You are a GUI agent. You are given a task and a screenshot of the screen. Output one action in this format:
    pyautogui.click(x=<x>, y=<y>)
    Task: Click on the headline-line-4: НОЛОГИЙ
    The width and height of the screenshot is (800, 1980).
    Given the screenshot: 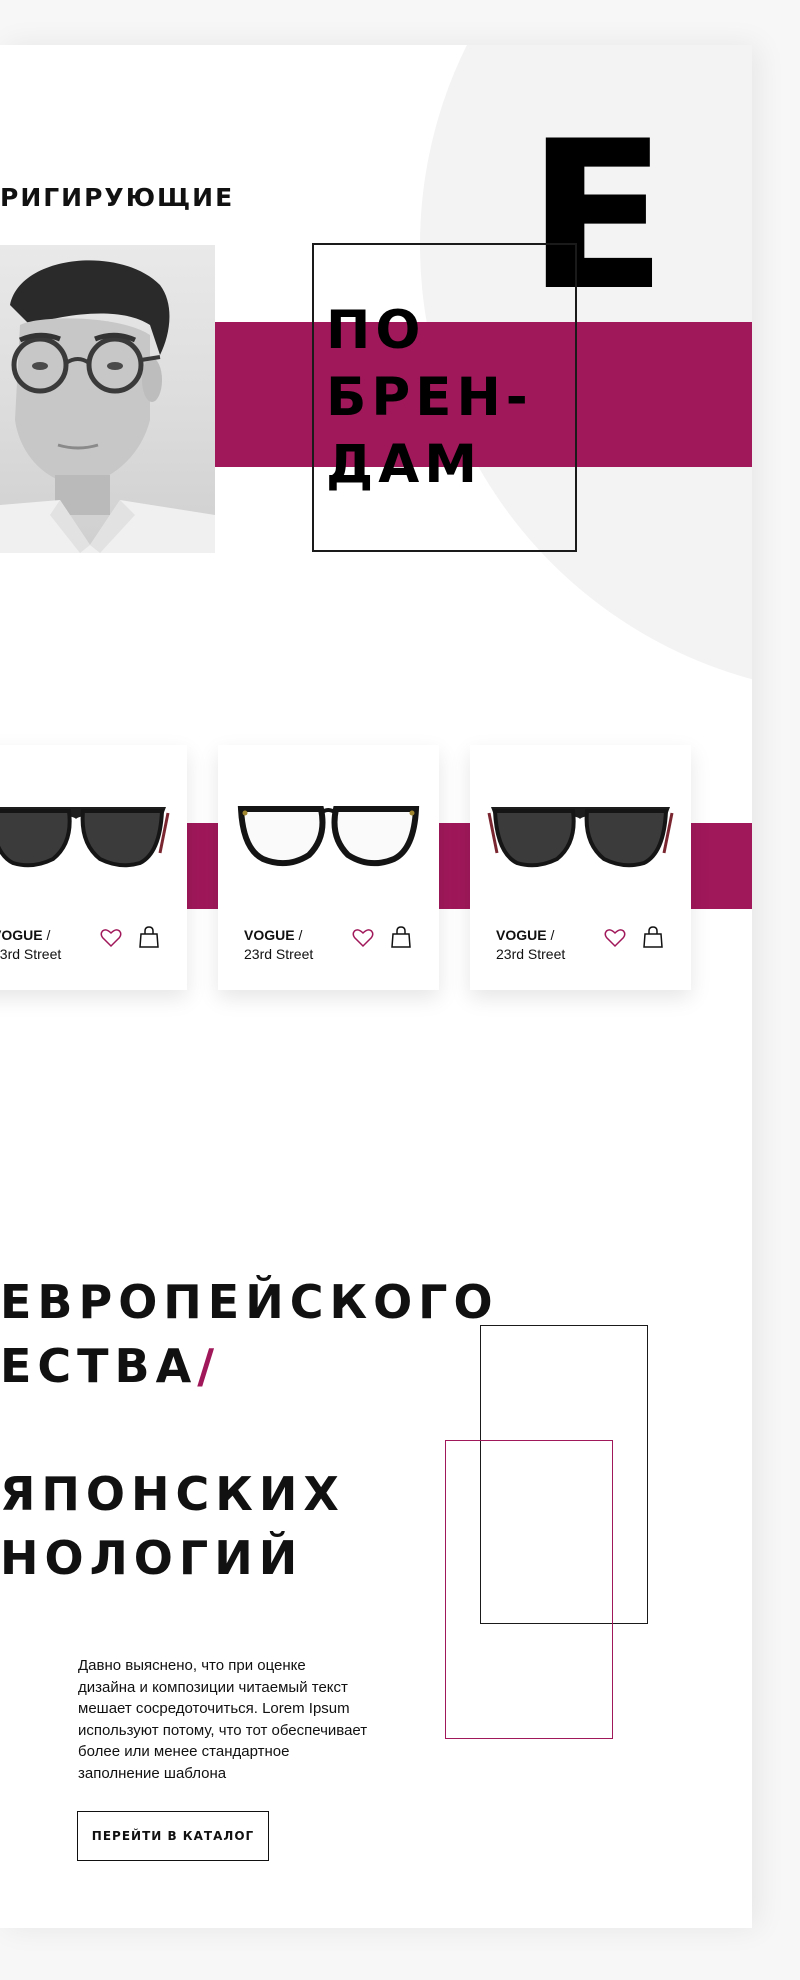 What is the action you would take?
    pyautogui.click(x=152, y=1558)
    